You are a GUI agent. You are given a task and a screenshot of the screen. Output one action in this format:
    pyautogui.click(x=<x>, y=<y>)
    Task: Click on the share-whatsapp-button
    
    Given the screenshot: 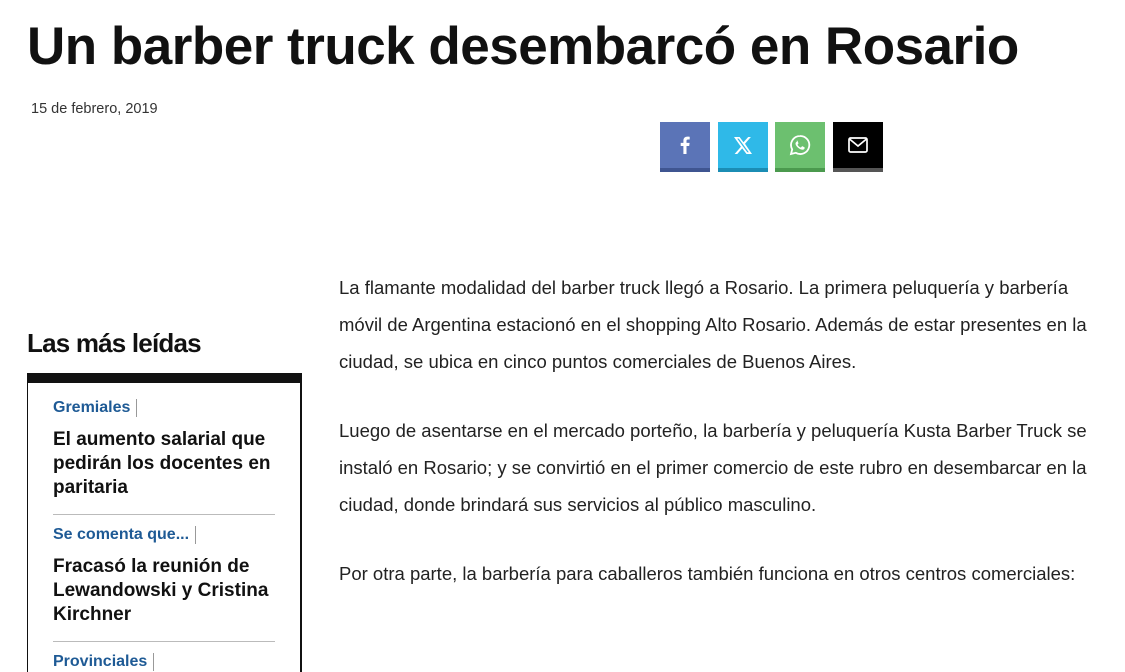 What is the action you would take?
    pyautogui.click(x=800, y=147)
    